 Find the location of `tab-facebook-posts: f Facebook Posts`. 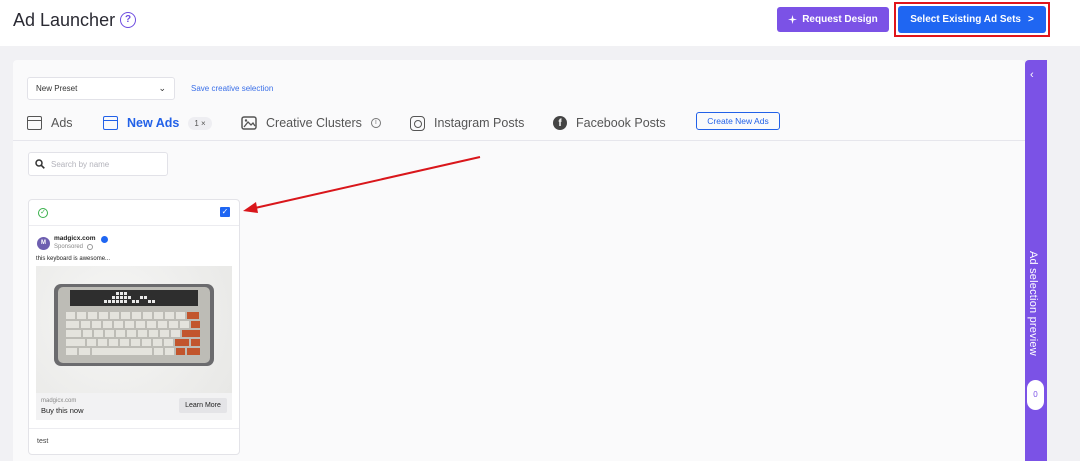

tab-facebook-posts: f Facebook Posts is located at coordinates (609, 123).